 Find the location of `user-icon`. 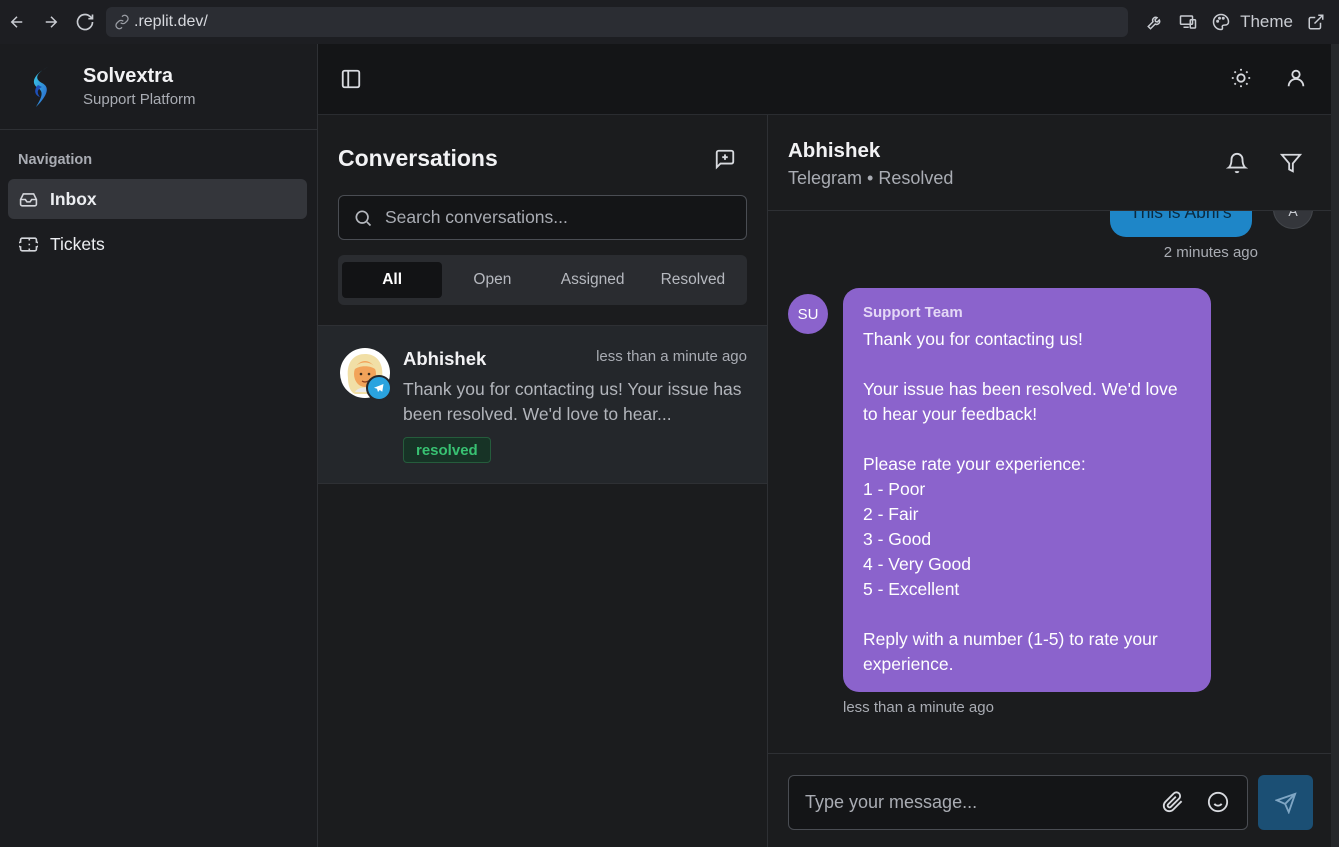

user-icon is located at coordinates (1296, 78).